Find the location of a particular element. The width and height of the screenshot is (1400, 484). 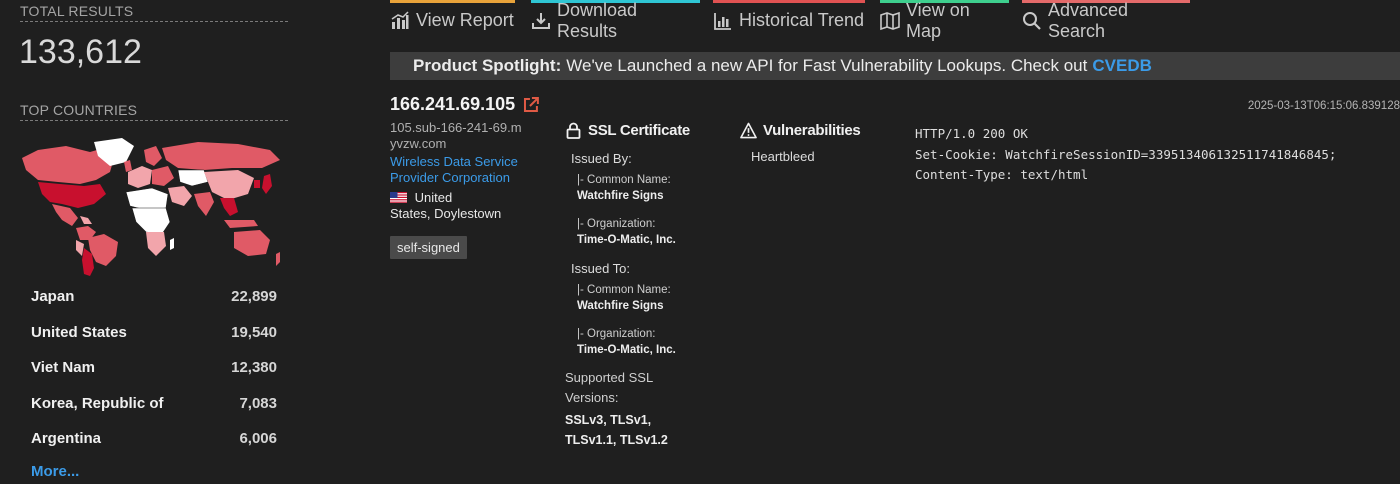

historical-trend-button: Historical Trend is located at coordinates (789, 19).